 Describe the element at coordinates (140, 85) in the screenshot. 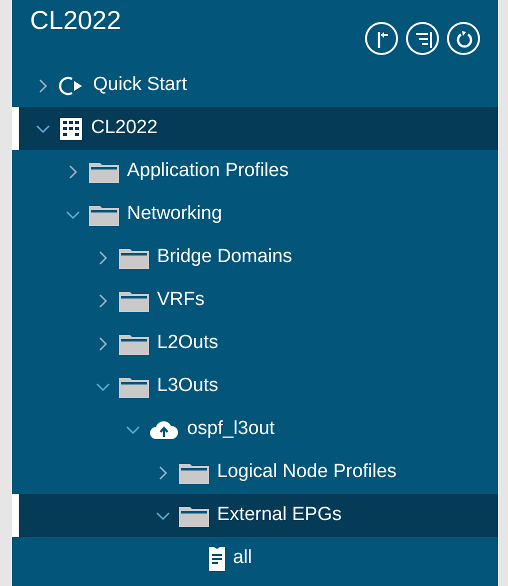

I see `tree-item-label: Quick Start` at that location.